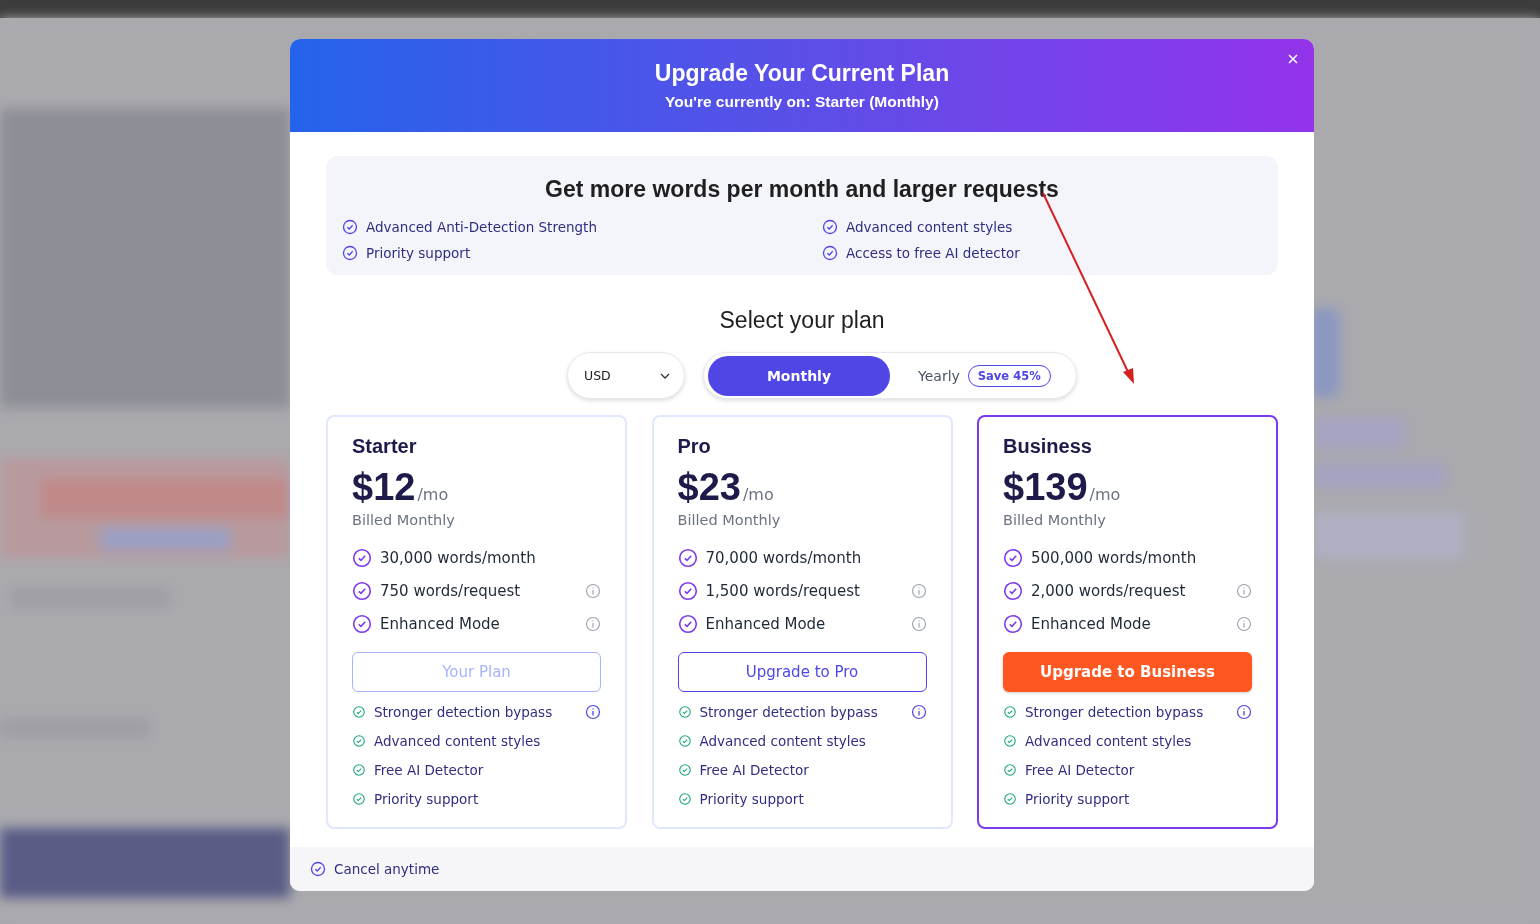  I want to click on plan-feature: 30,000 words/month, so click(458, 558).